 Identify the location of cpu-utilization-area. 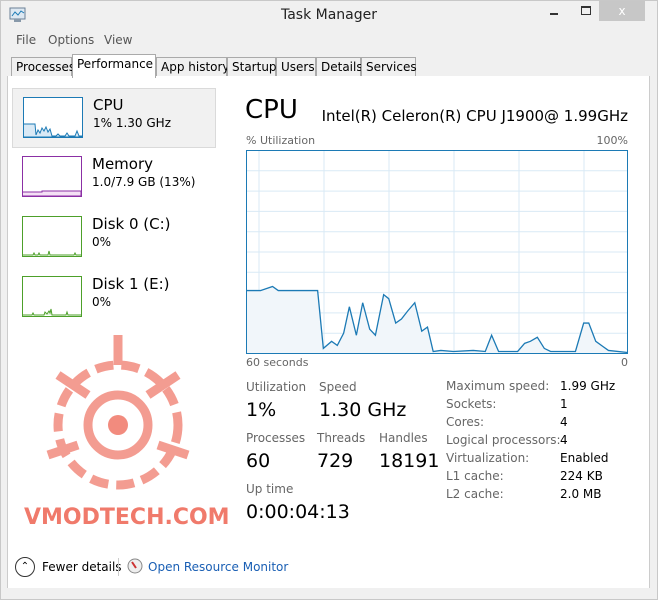
(437, 320).